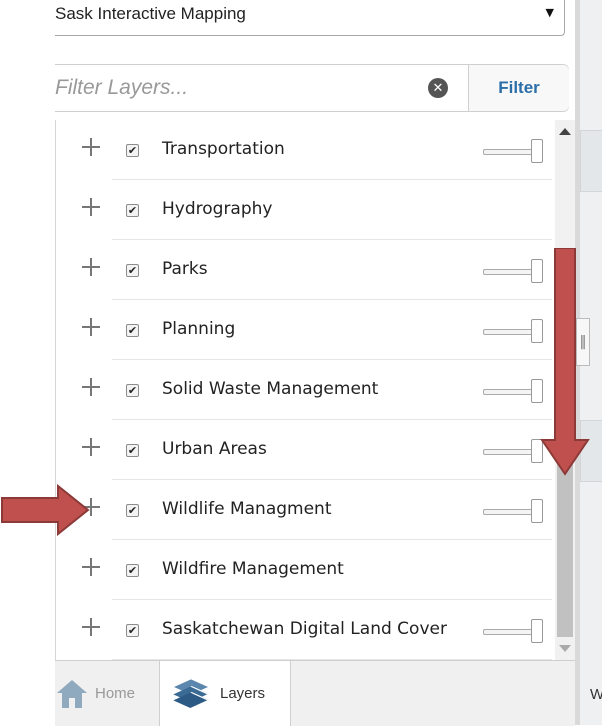 The height and width of the screenshot is (726, 602). I want to click on layer-label: Saskatchewan Digital Land Cover, so click(304, 629).